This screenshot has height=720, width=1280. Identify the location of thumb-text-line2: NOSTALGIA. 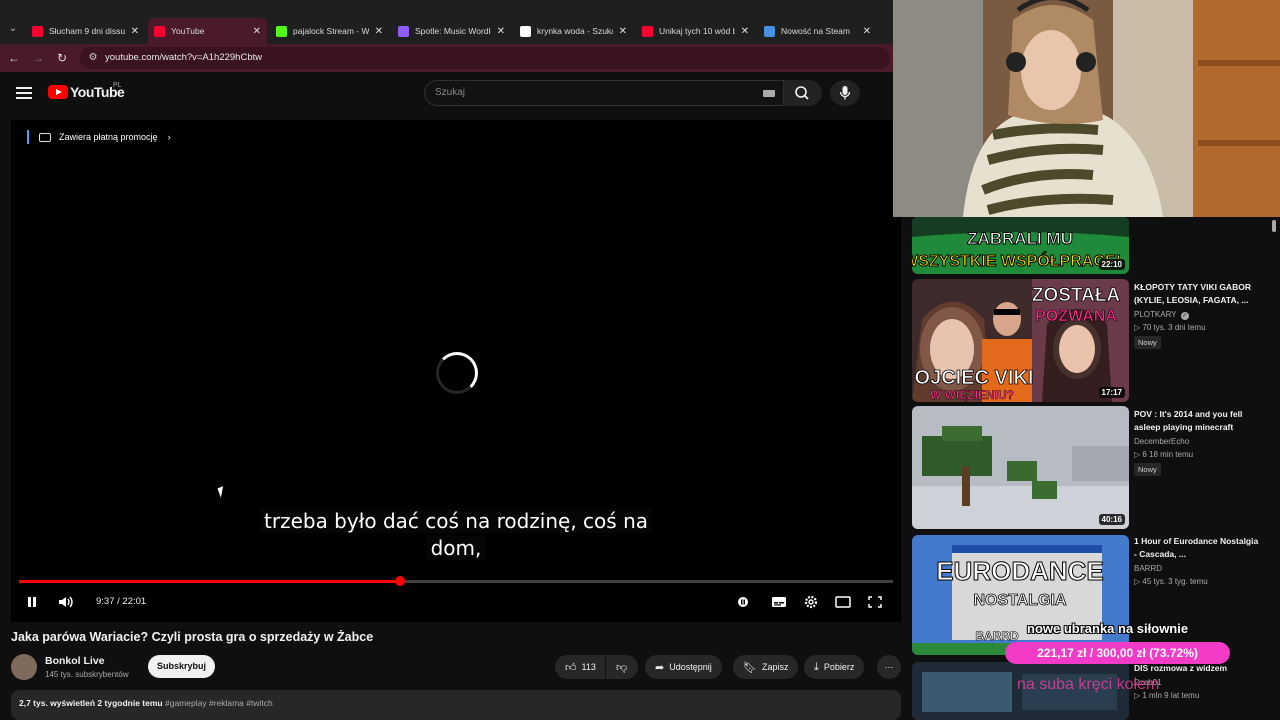
(1019, 600).